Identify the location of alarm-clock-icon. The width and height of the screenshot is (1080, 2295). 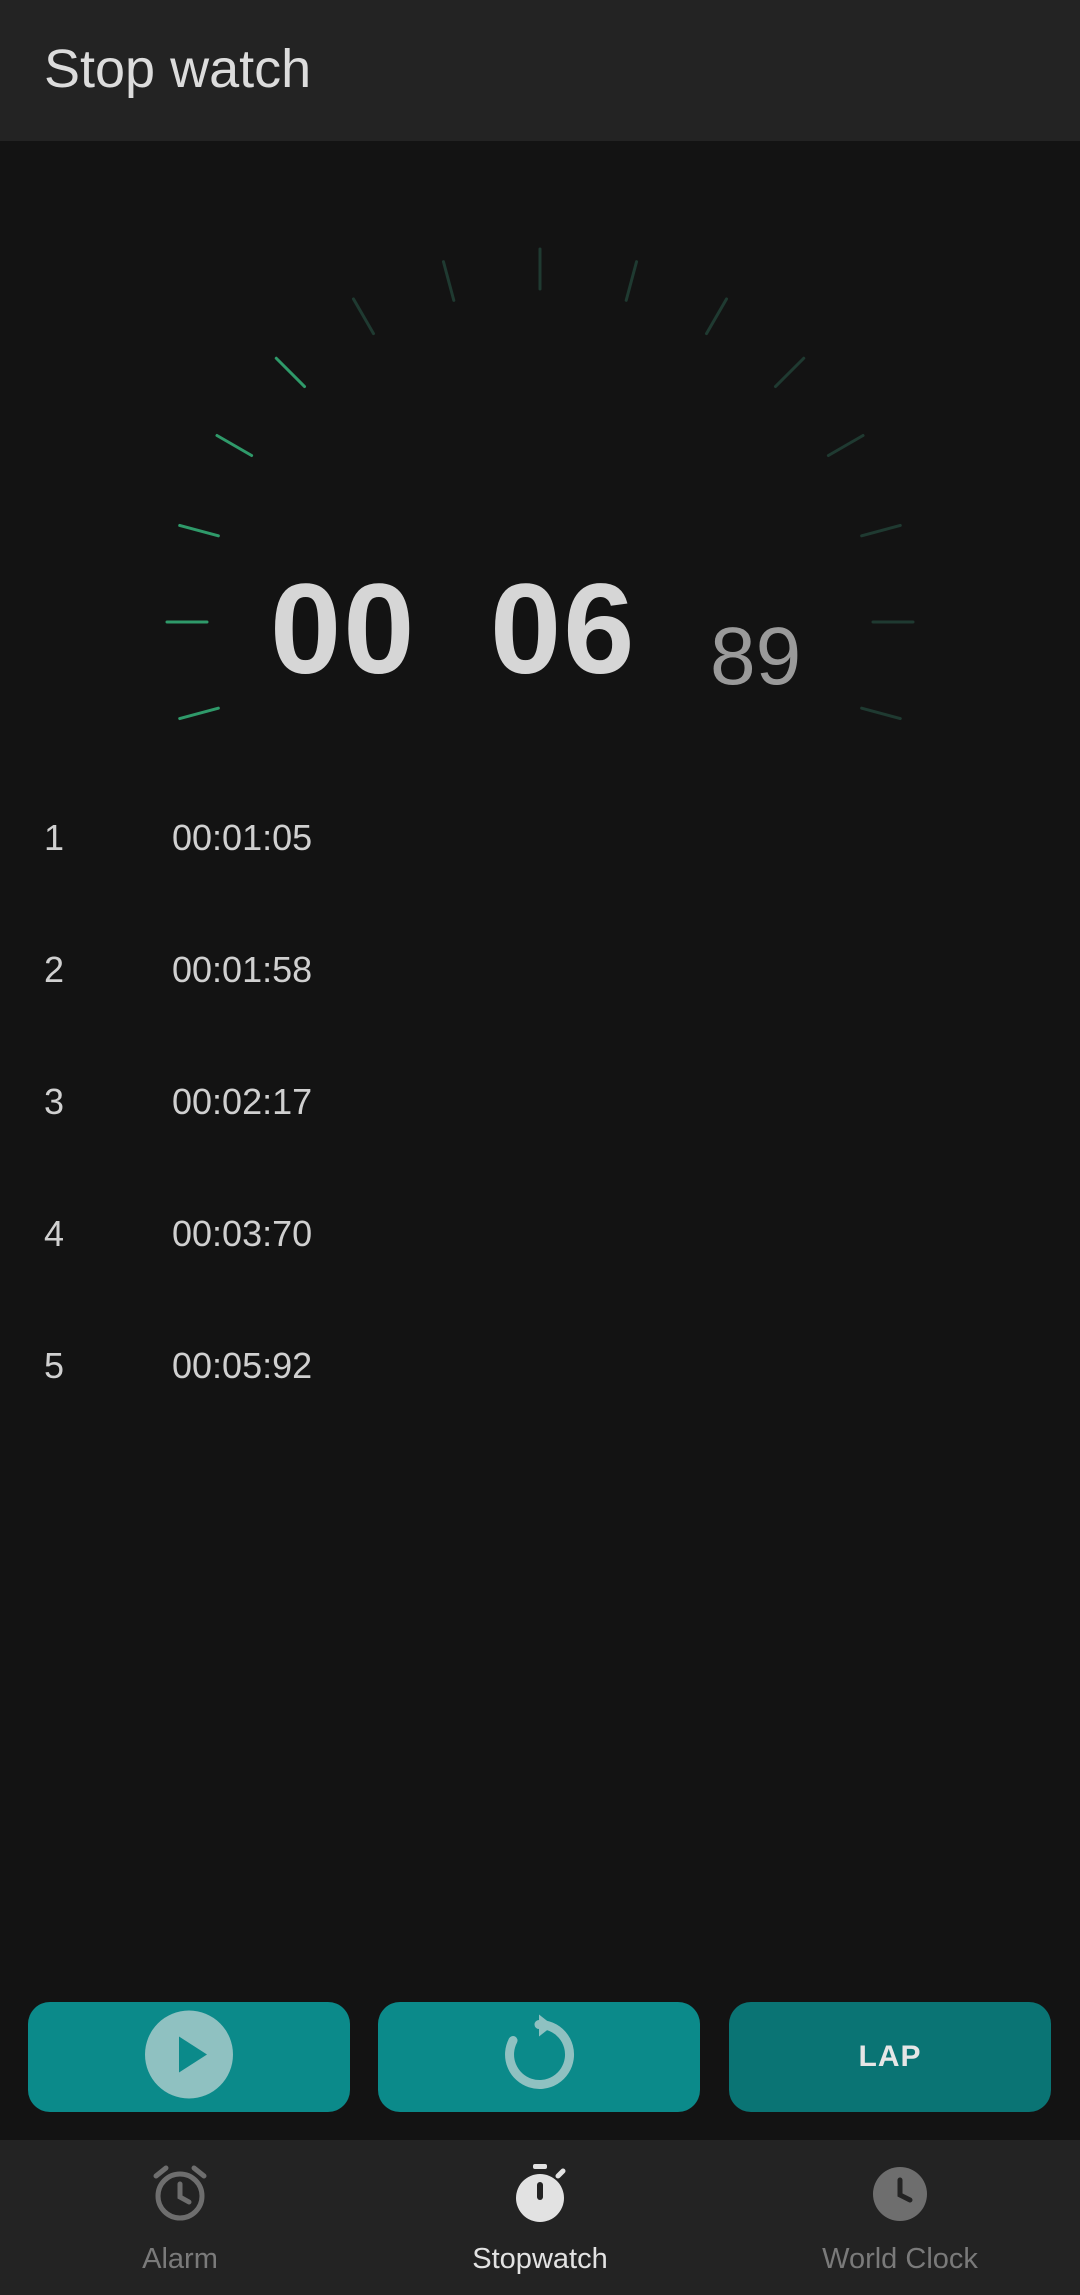
(180, 2196).